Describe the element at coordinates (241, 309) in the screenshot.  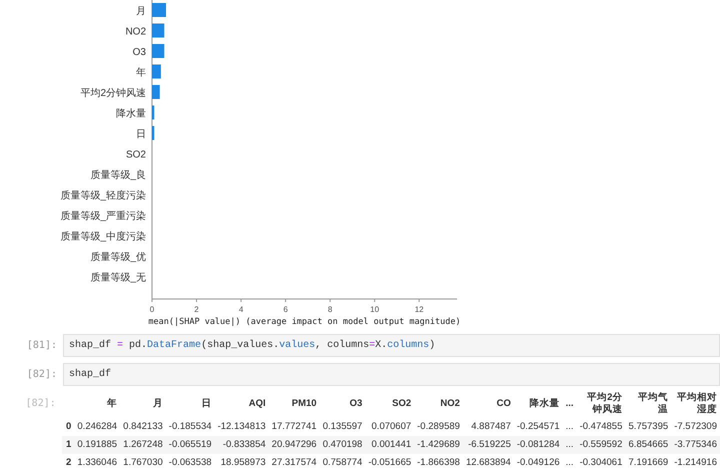
I see `tick-label: 4` at that location.